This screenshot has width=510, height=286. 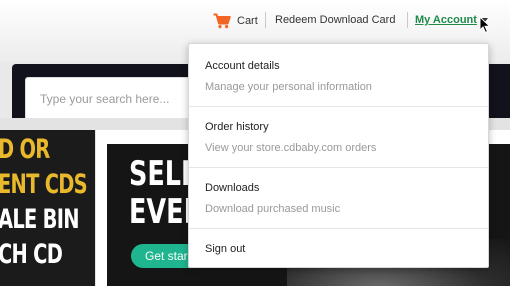 I want to click on mouse-cursor-icon, so click(x=485, y=27).